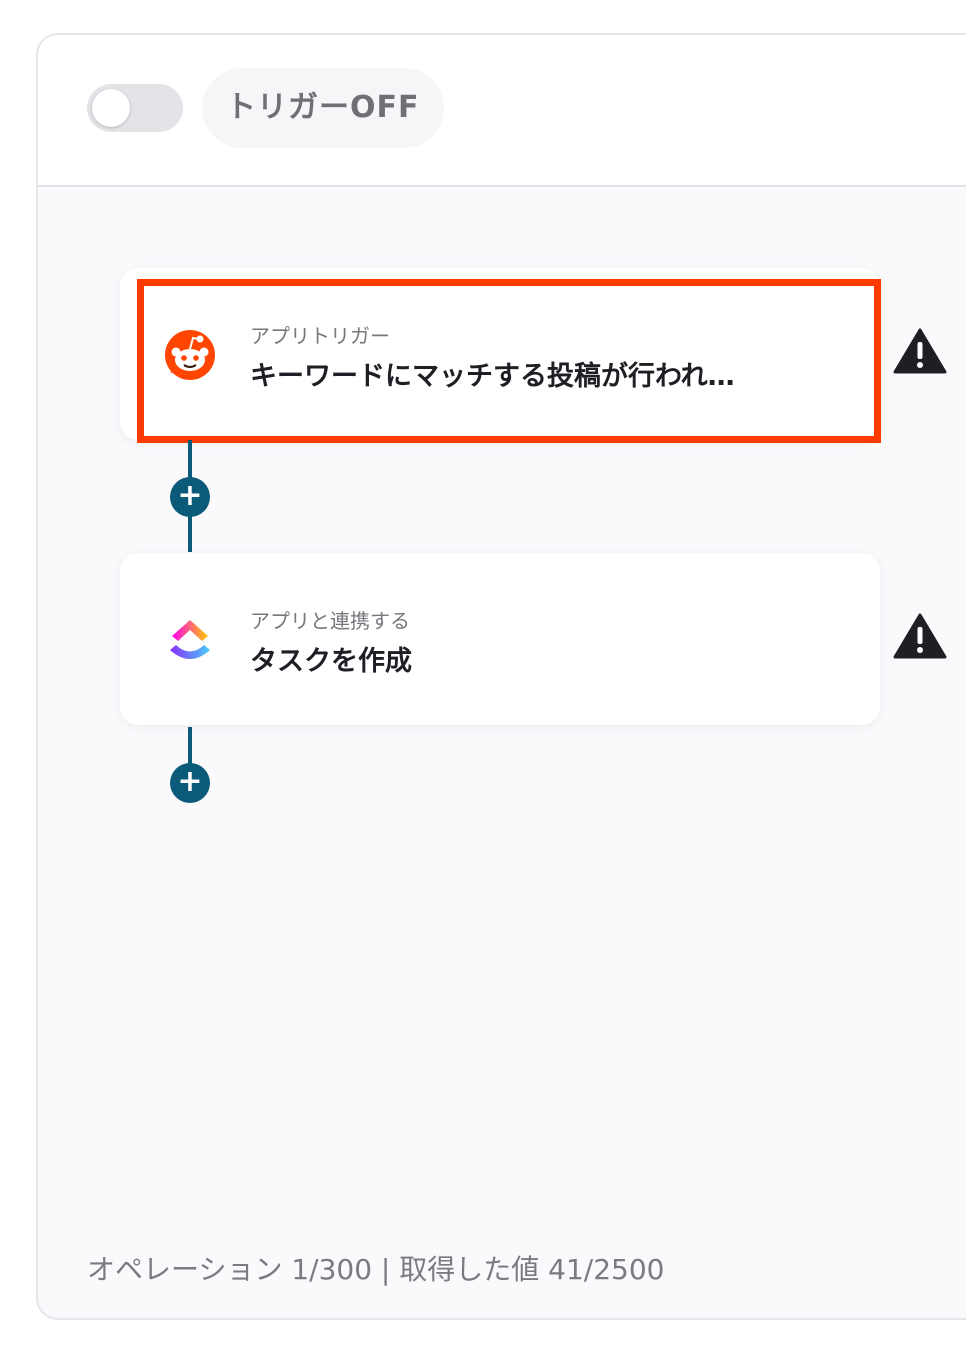  Describe the element at coordinates (320, 336) in the screenshot. I see `step-subtitle: アプリトリガー` at that location.